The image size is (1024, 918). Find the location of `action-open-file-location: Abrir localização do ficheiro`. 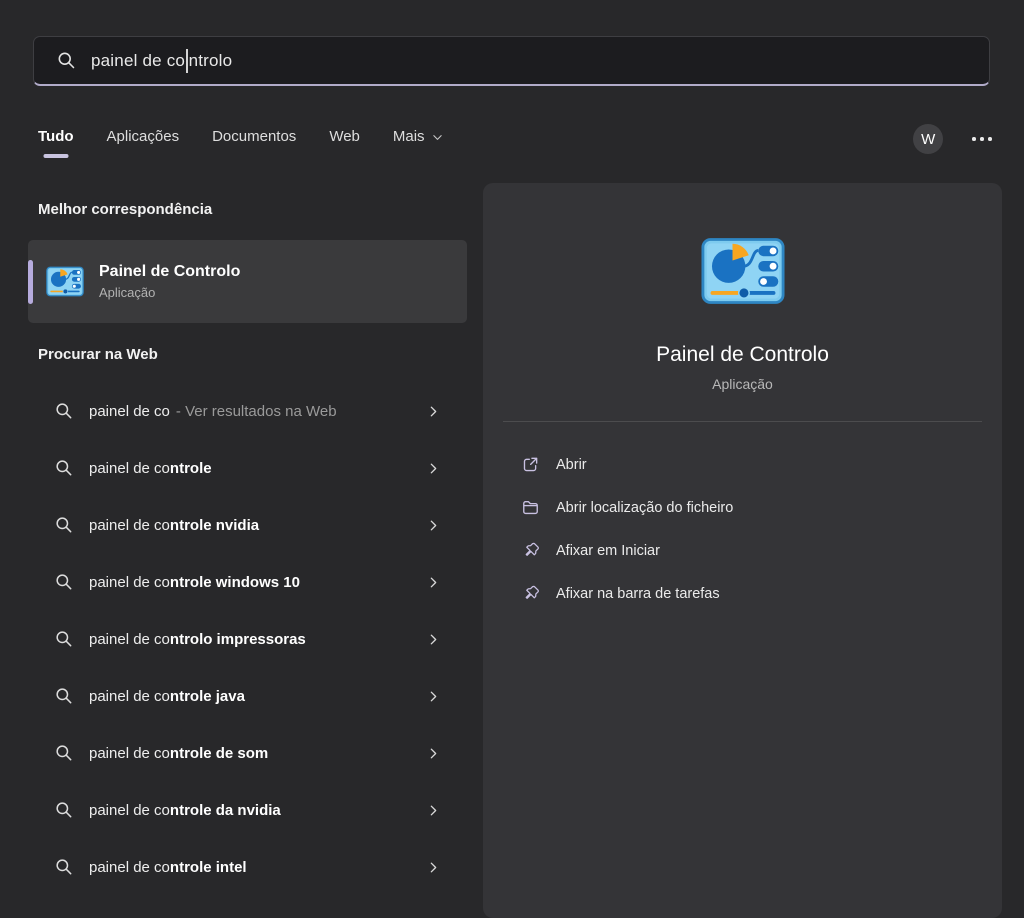

action-open-file-location: Abrir localização do ficheiro is located at coordinates (742, 507).